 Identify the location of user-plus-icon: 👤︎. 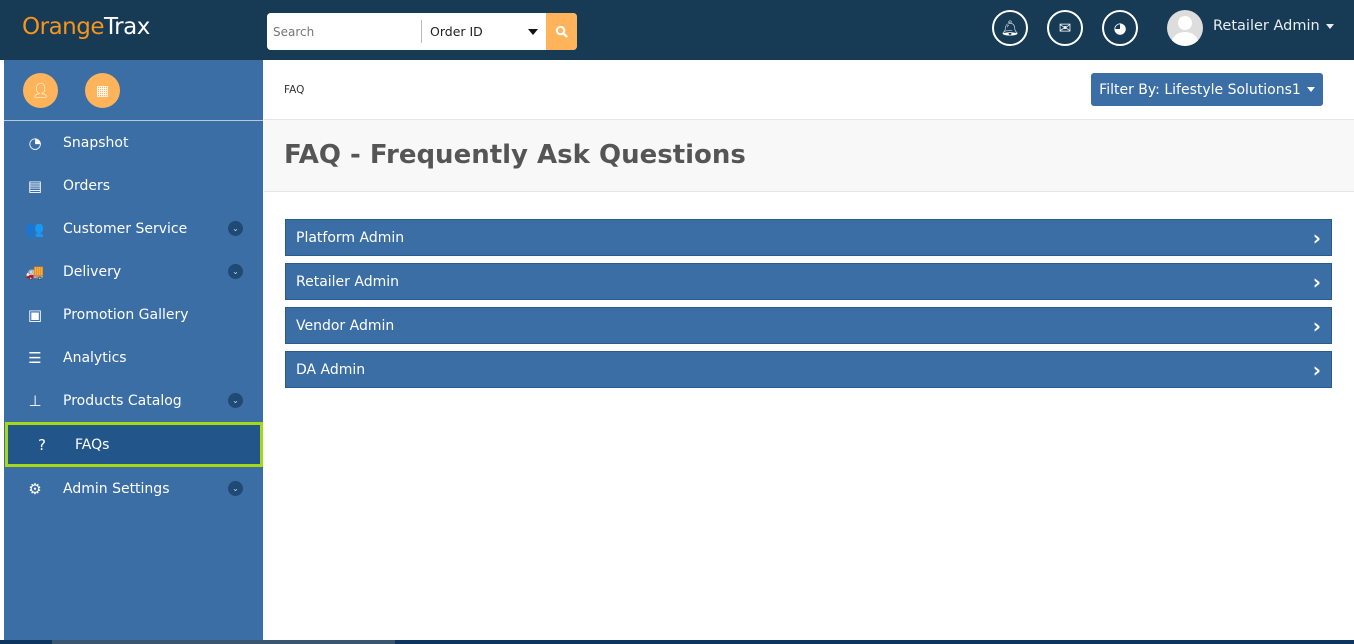
(40, 90).